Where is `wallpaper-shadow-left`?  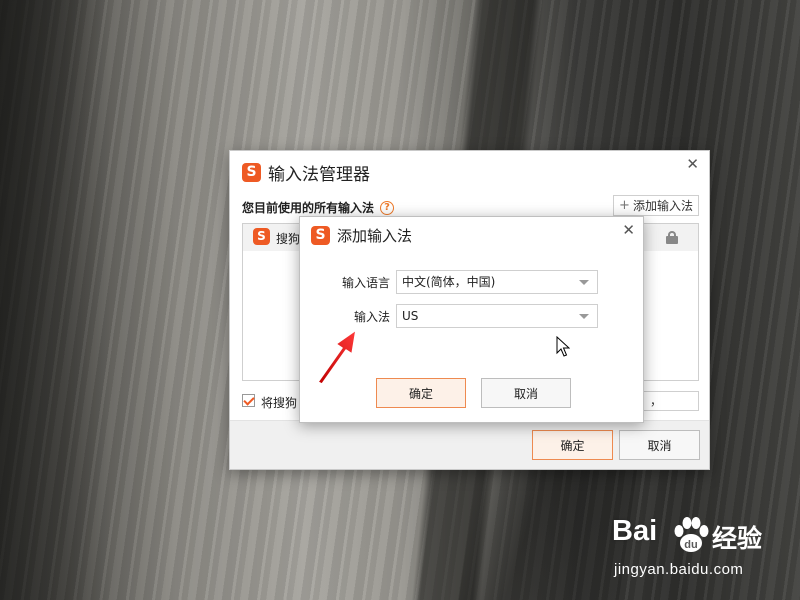
wallpaper-shadow-left is located at coordinates (55, 300).